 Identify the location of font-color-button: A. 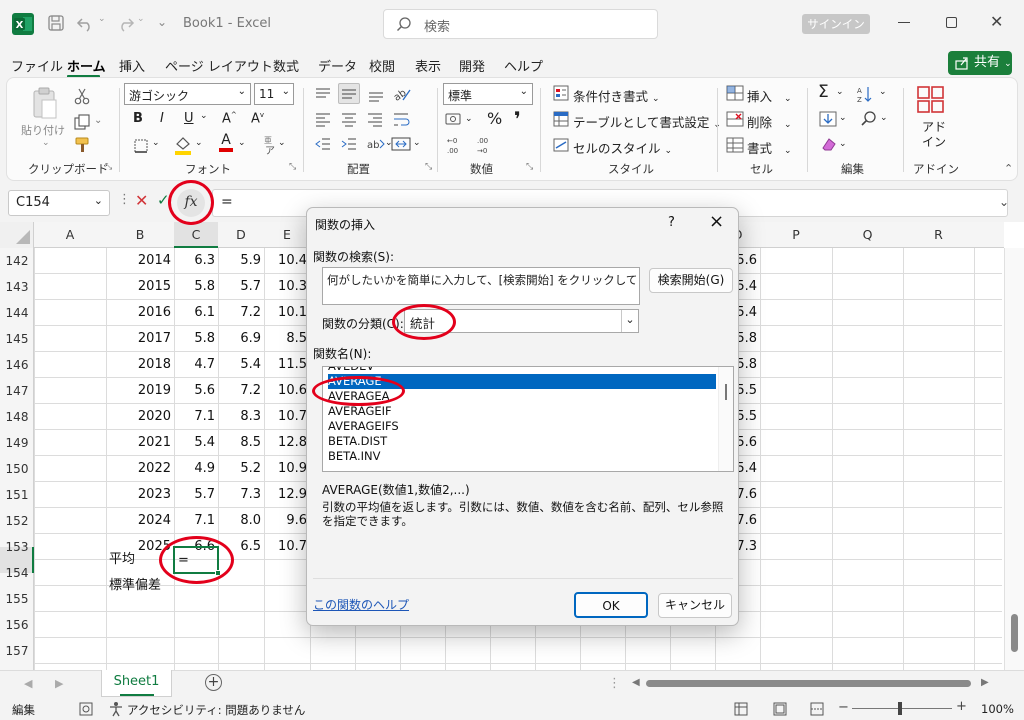
(226, 142).